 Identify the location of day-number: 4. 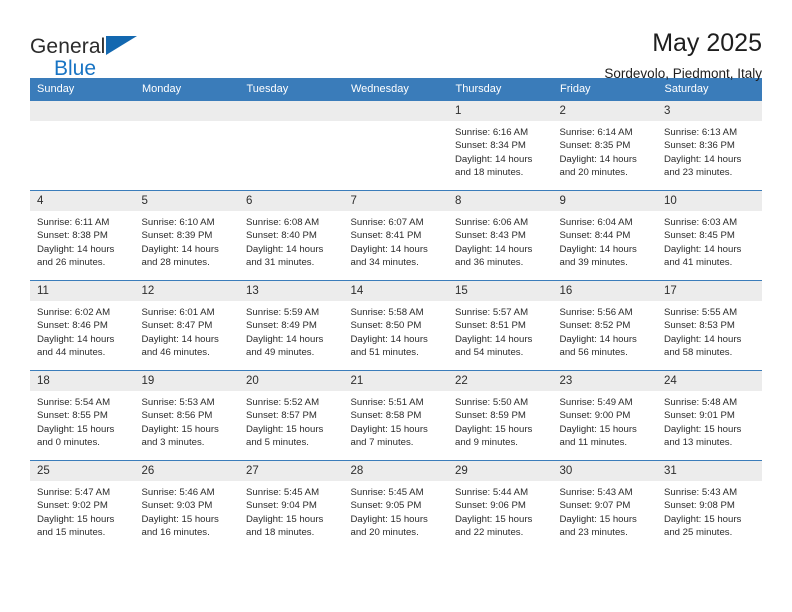
(82, 201).